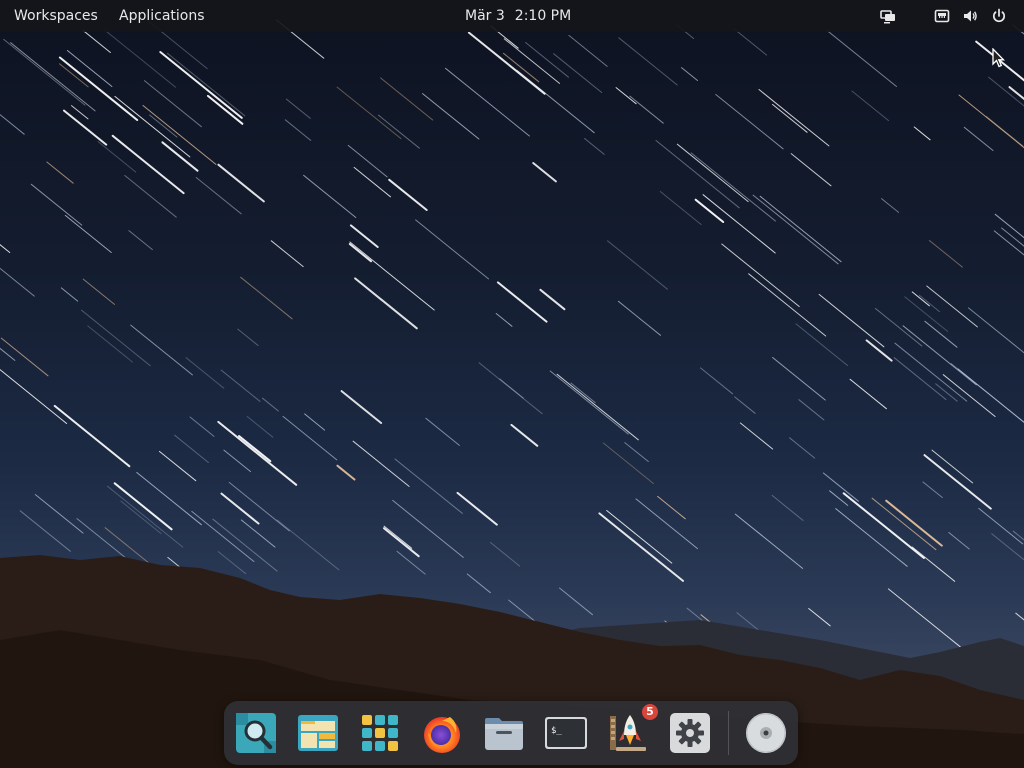 This screenshot has height=768, width=1024. I want to click on dock-search-app, so click(256, 733).